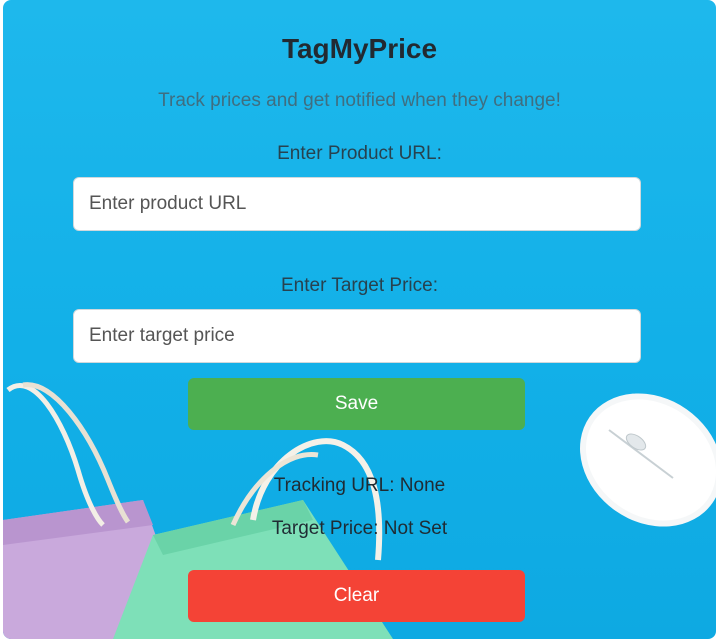  What do you see at coordinates (359, 153) in the screenshot?
I see `product-url-label: Enter Product URL:` at bounding box center [359, 153].